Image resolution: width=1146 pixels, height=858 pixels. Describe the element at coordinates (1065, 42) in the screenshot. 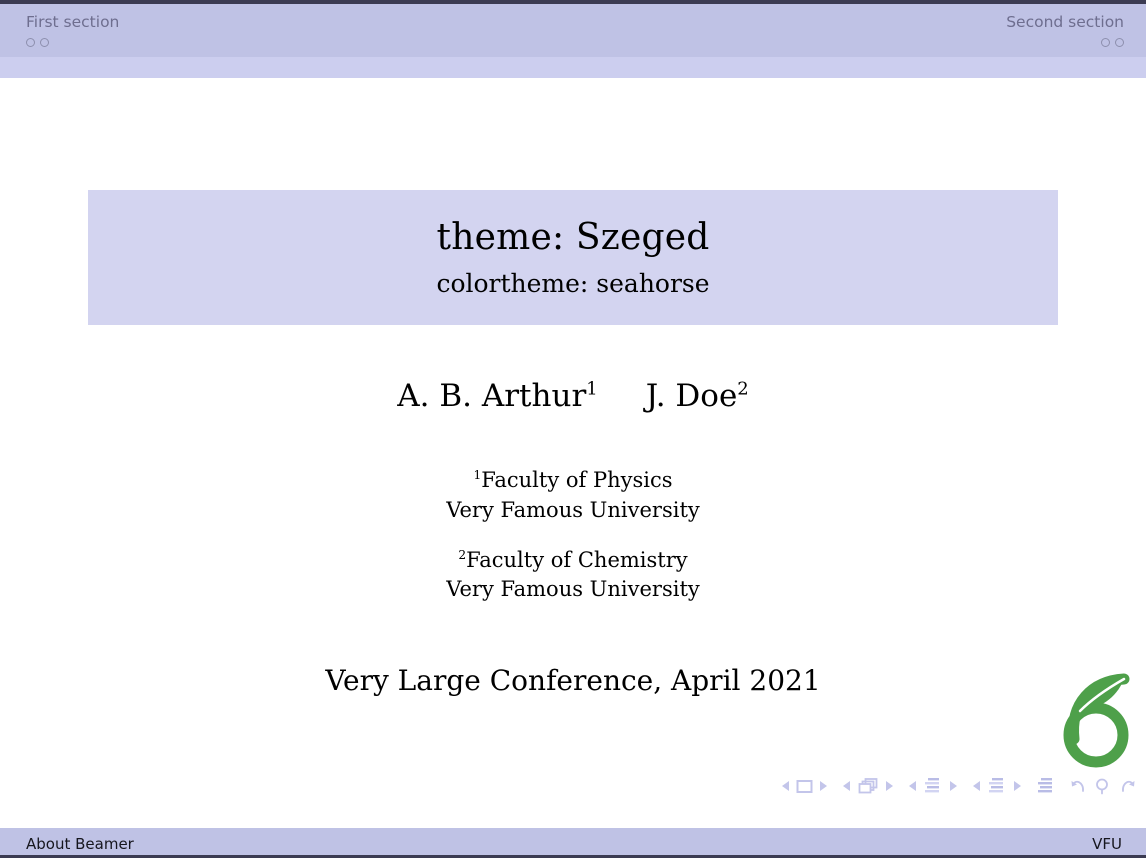

I see `mini-frames-second` at that location.